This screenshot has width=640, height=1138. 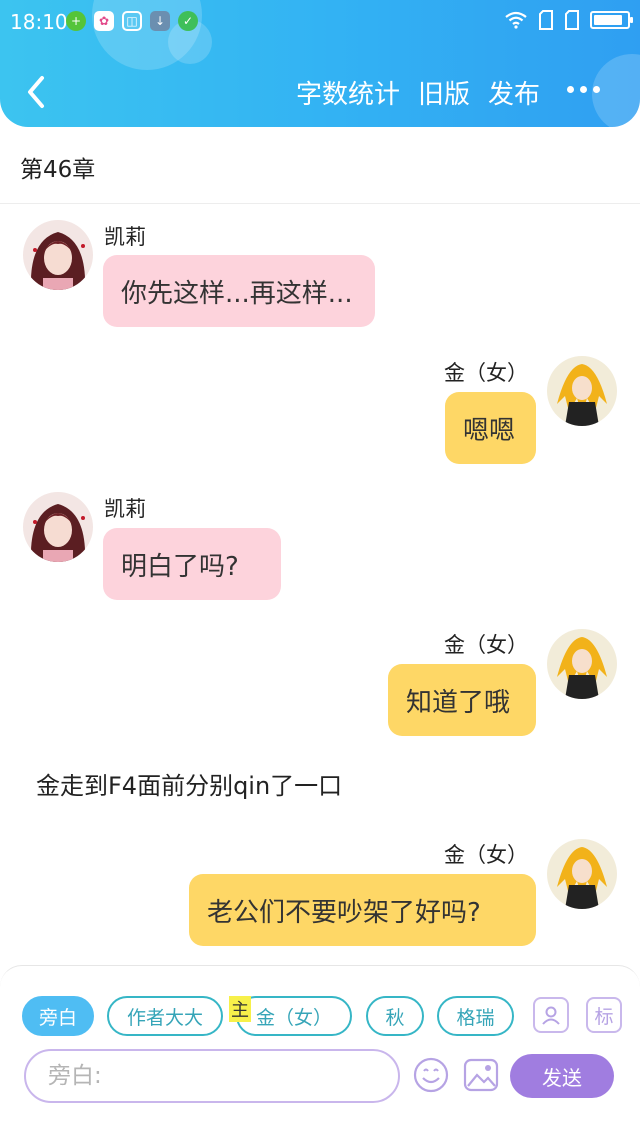 I want to click on back-arrow-icon, so click(x=38, y=92).